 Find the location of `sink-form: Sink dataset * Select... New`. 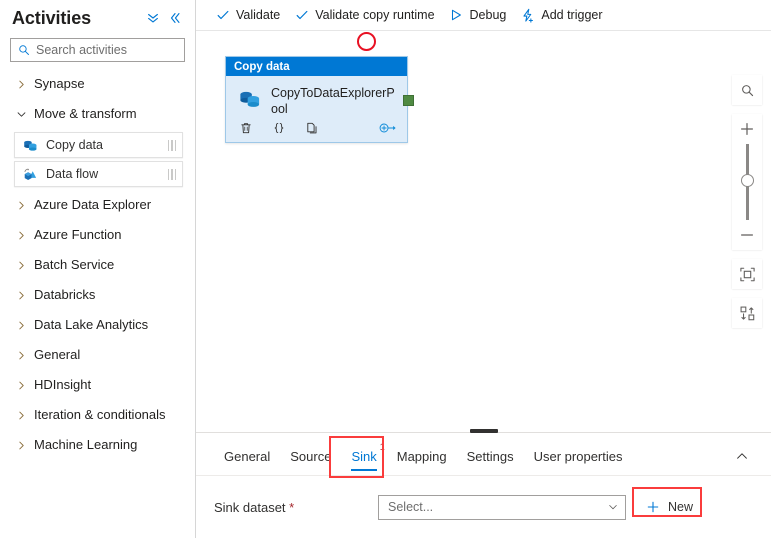

sink-form: Sink dataset * Select... New is located at coordinates (483, 507).